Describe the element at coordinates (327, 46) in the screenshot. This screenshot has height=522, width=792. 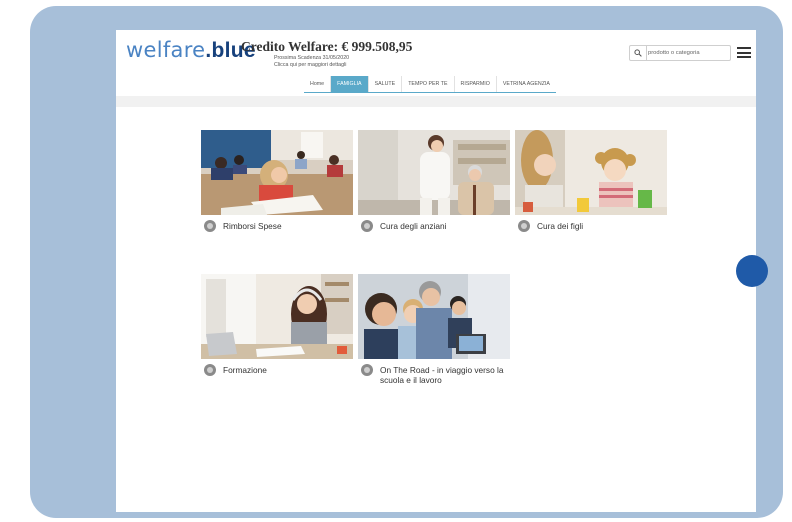
I see `credit-balance: Credito Welfare: € 999.508,95` at that location.